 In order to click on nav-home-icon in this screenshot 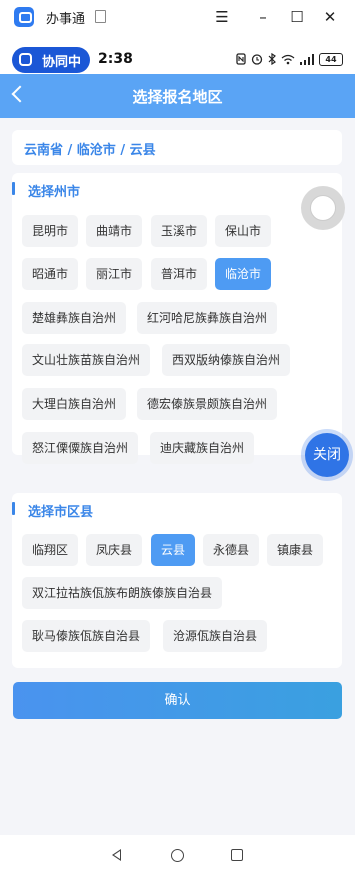, I will do `click(177, 855)`.